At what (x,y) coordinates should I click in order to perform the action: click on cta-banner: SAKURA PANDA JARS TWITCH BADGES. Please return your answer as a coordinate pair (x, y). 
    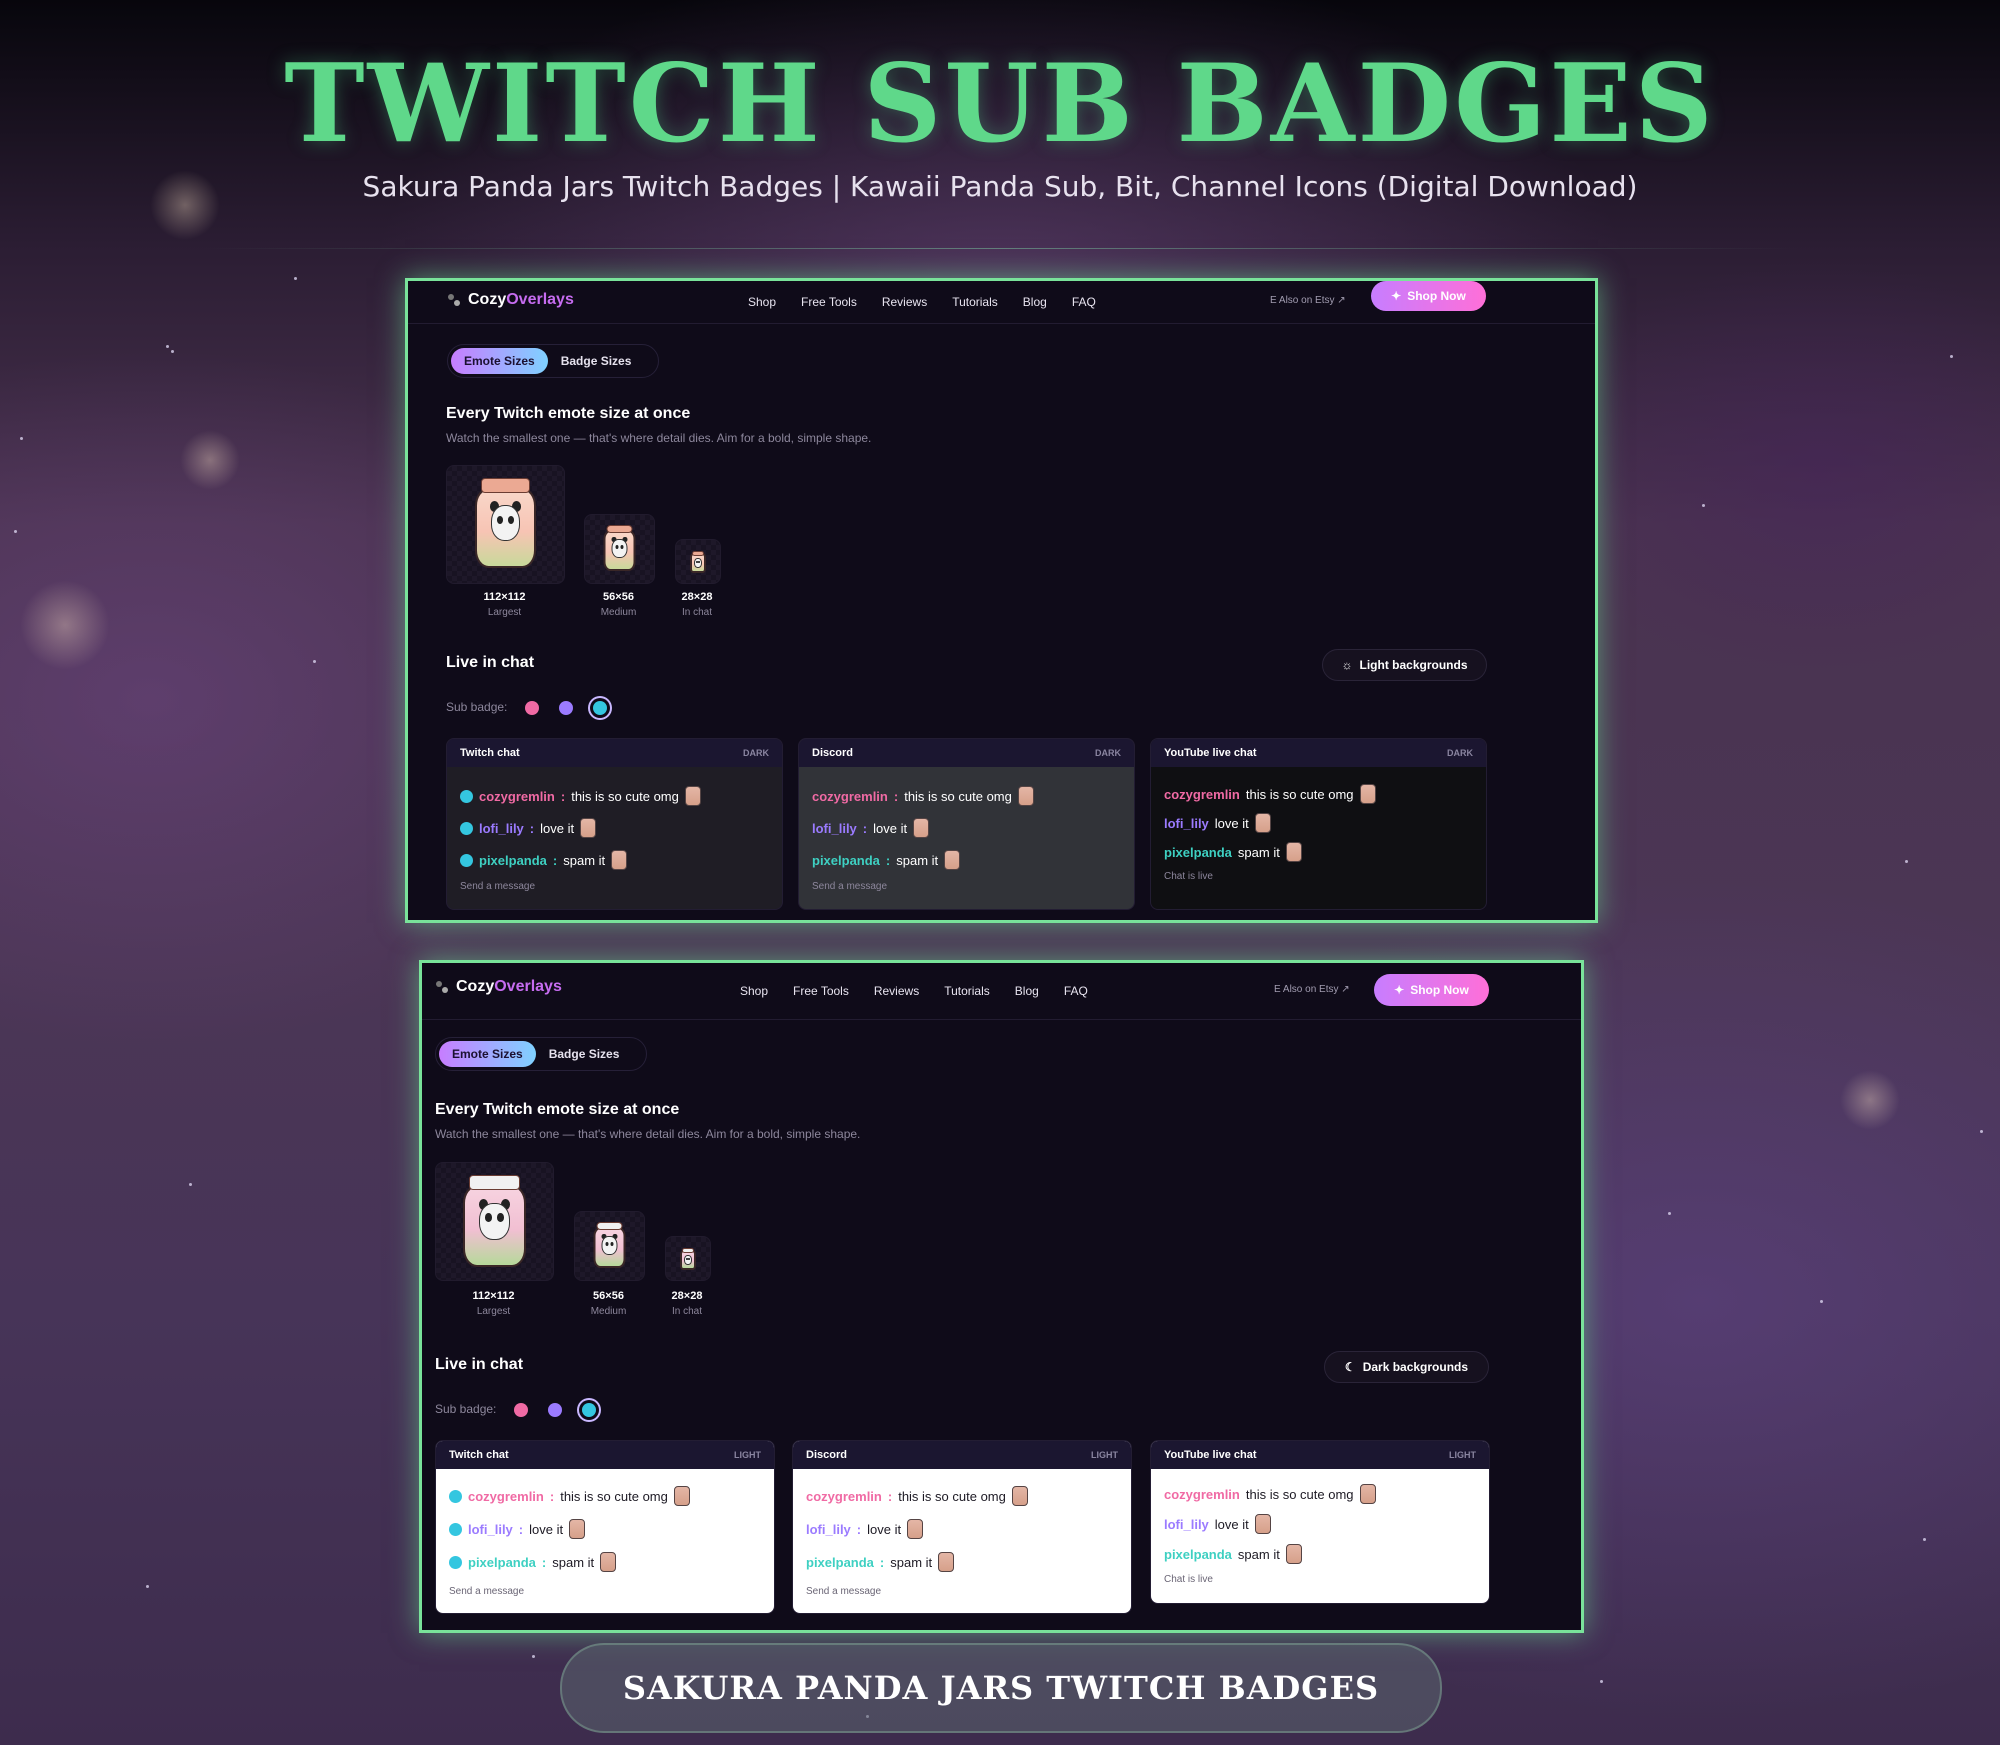
    Looking at the image, I should click on (1001, 1688).